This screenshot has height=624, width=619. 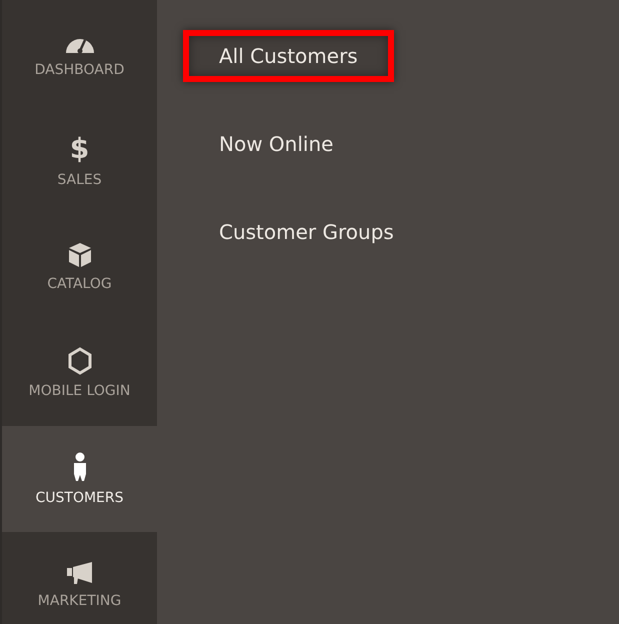 What do you see at coordinates (80, 361) in the screenshot?
I see `hexagon-icon` at bounding box center [80, 361].